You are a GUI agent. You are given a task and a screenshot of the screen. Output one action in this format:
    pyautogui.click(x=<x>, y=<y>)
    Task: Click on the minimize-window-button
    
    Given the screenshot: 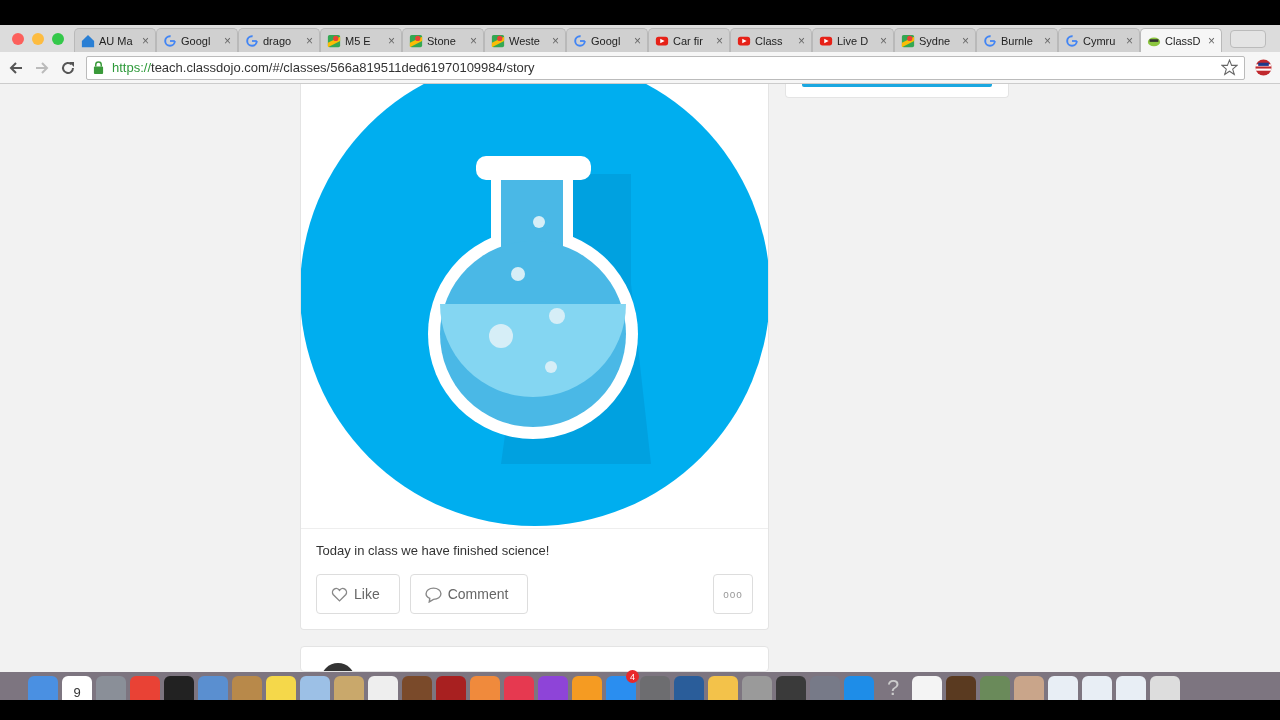 What is the action you would take?
    pyautogui.click(x=38, y=38)
    